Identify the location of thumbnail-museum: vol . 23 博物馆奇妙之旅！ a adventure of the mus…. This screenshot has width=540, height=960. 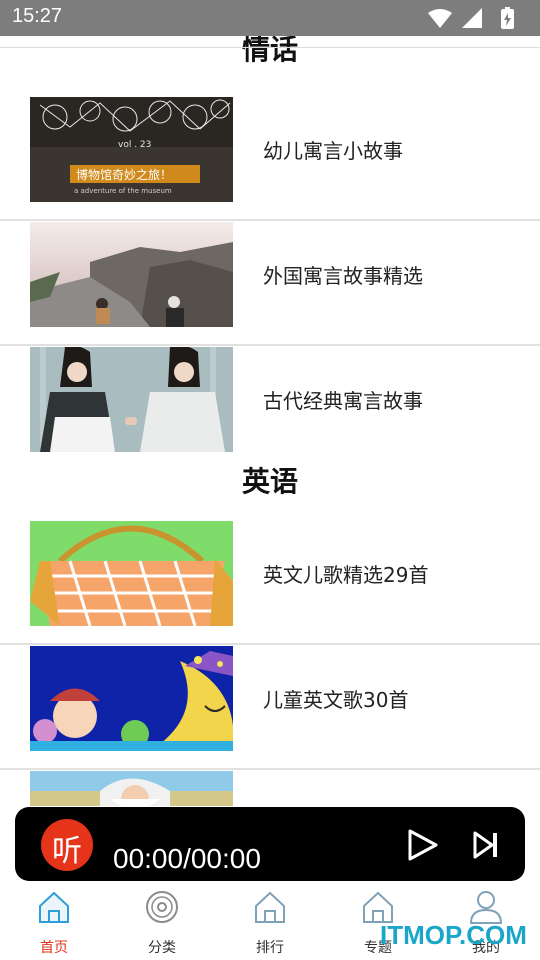
(131, 149).